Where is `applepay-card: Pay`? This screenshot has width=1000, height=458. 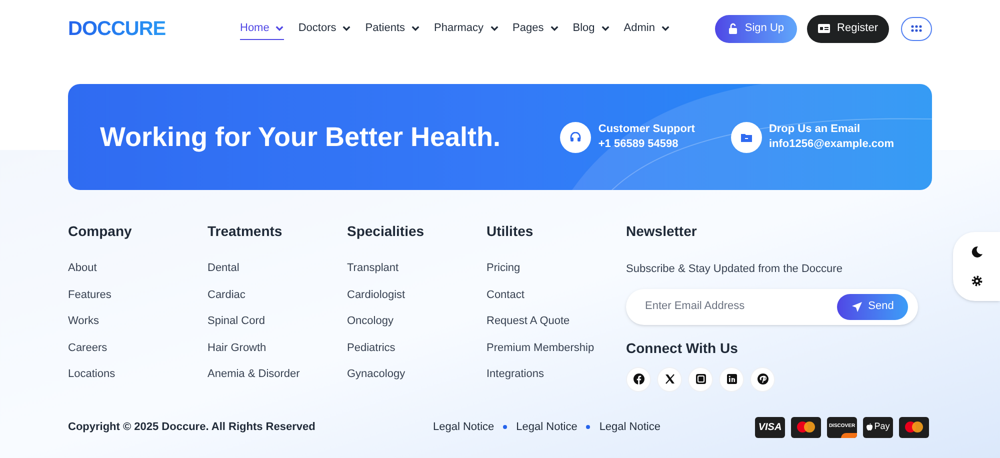
applepay-card: Pay is located at coordinates (878, 427).